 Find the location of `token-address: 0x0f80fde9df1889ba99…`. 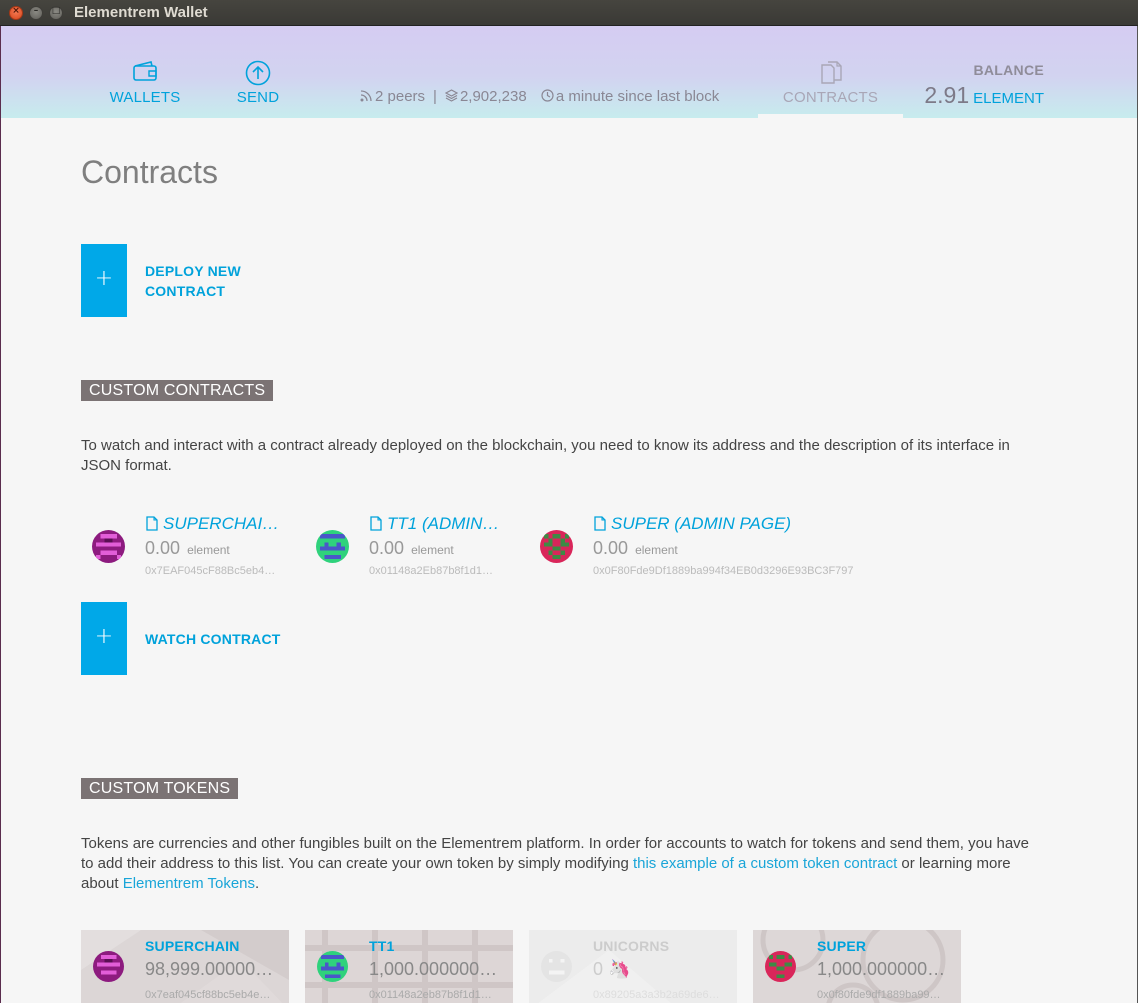

token-address: 0x0f80fde9df1889ba99… is located at coordinates (879, 995).